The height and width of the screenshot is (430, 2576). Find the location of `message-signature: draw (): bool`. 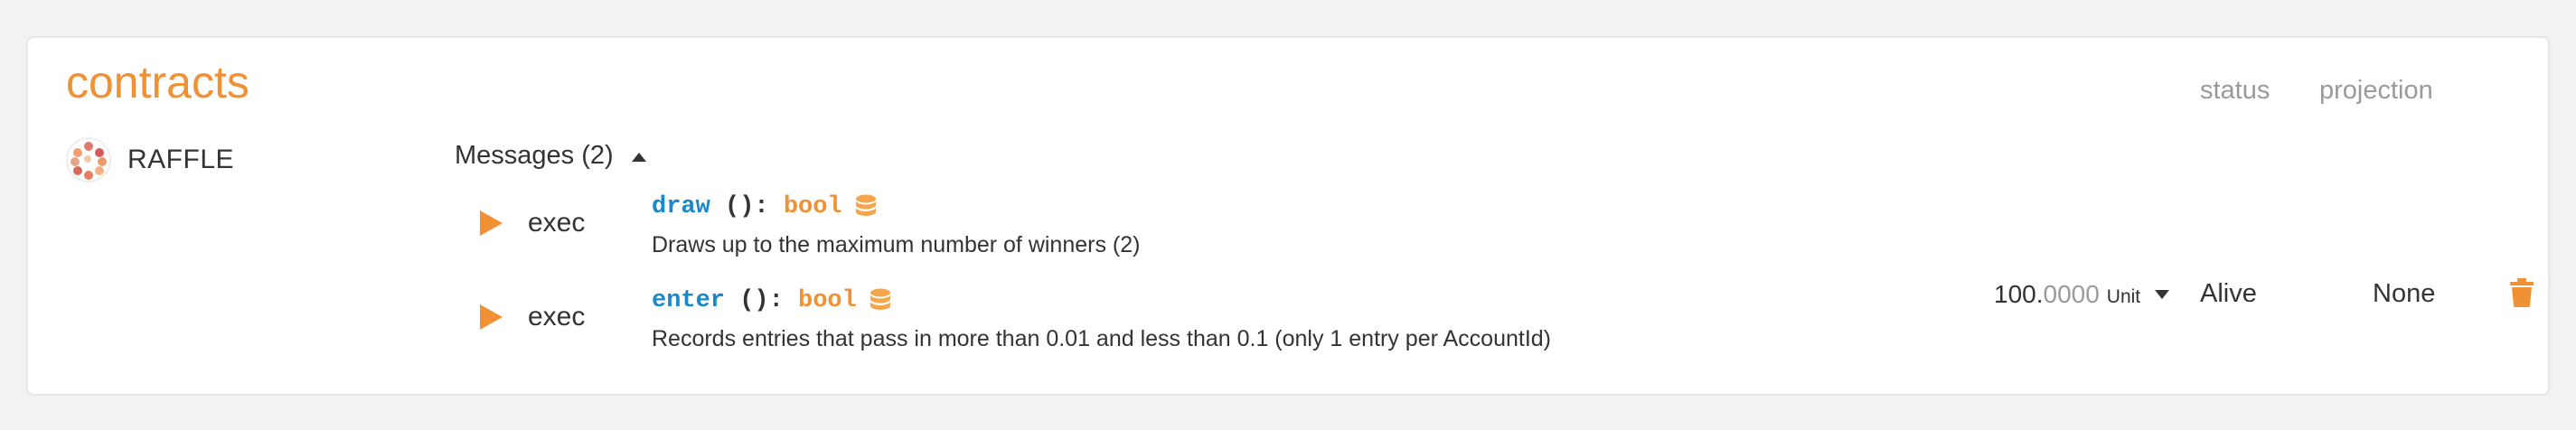

message-signature: draw (): bool is located at coordinates (764, 206).